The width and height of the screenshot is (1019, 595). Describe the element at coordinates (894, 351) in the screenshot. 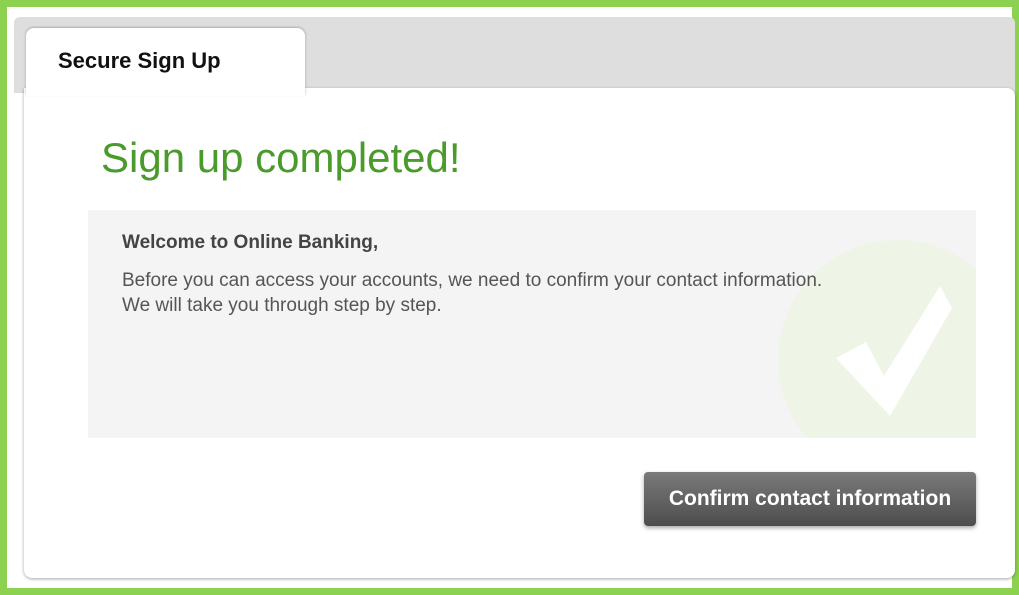

I see `checkmark-icon` at that location.